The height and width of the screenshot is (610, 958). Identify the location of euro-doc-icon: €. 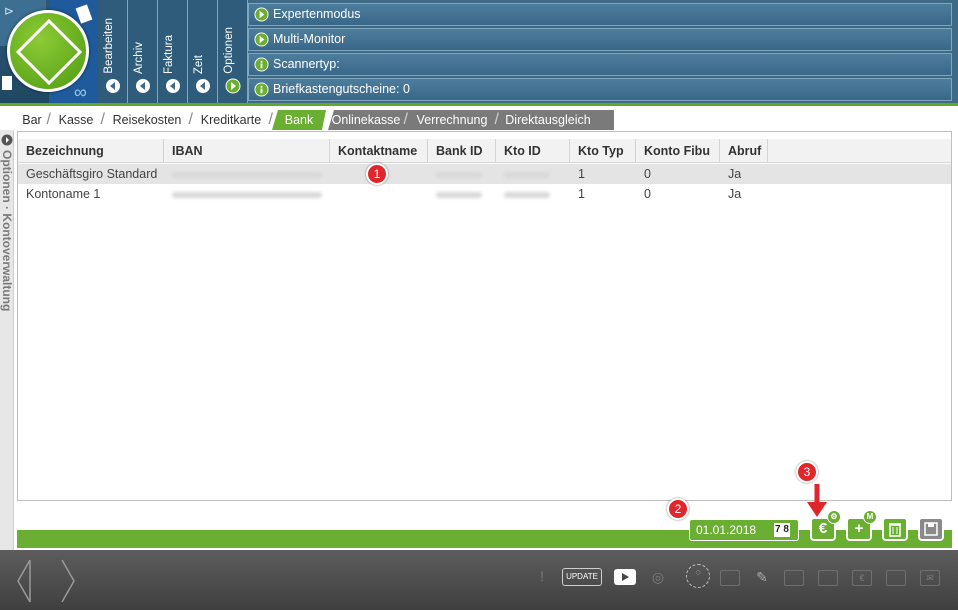
(862, 578).